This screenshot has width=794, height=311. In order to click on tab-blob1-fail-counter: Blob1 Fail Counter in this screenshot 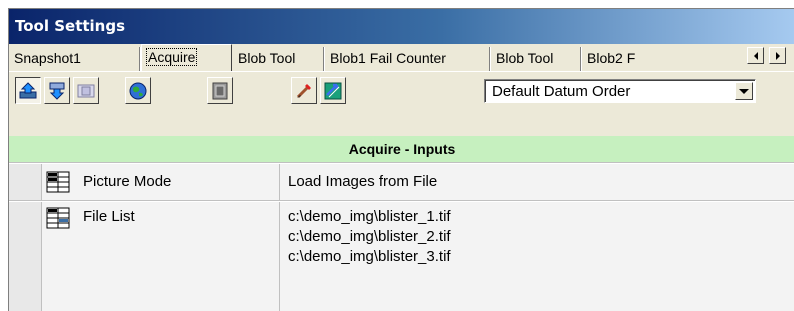, I will do `click(407, 59)`.